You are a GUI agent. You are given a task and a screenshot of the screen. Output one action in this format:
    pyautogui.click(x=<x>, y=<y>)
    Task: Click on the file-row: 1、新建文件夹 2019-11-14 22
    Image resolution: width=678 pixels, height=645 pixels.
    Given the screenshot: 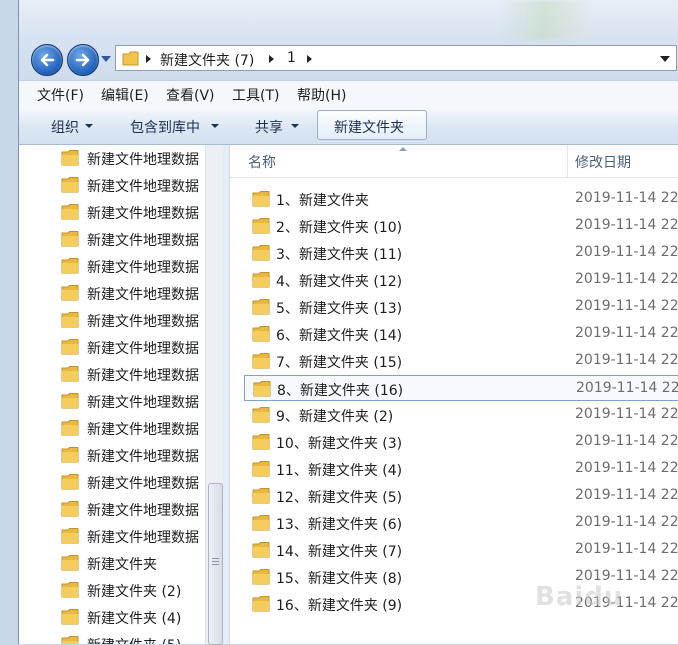 What is the action you would take?
    pyautogui.click(x=461, y=199)
    